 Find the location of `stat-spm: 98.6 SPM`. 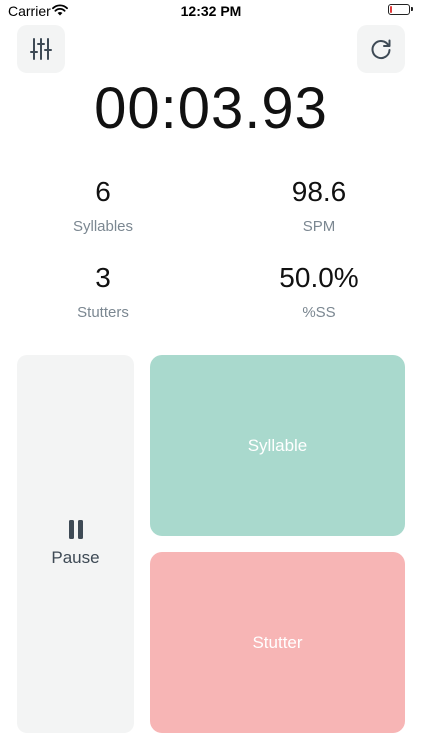

stat-spm: 98.6 SPM is located at coordinates (319, 205).